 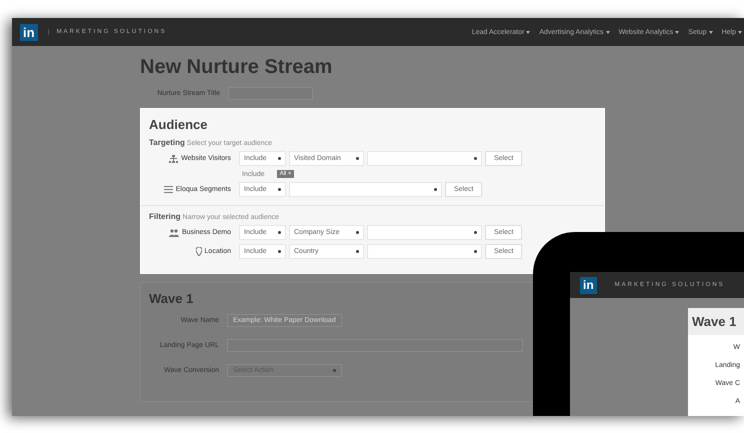 I want to click on pin-icon, so click(x=199, y=251).